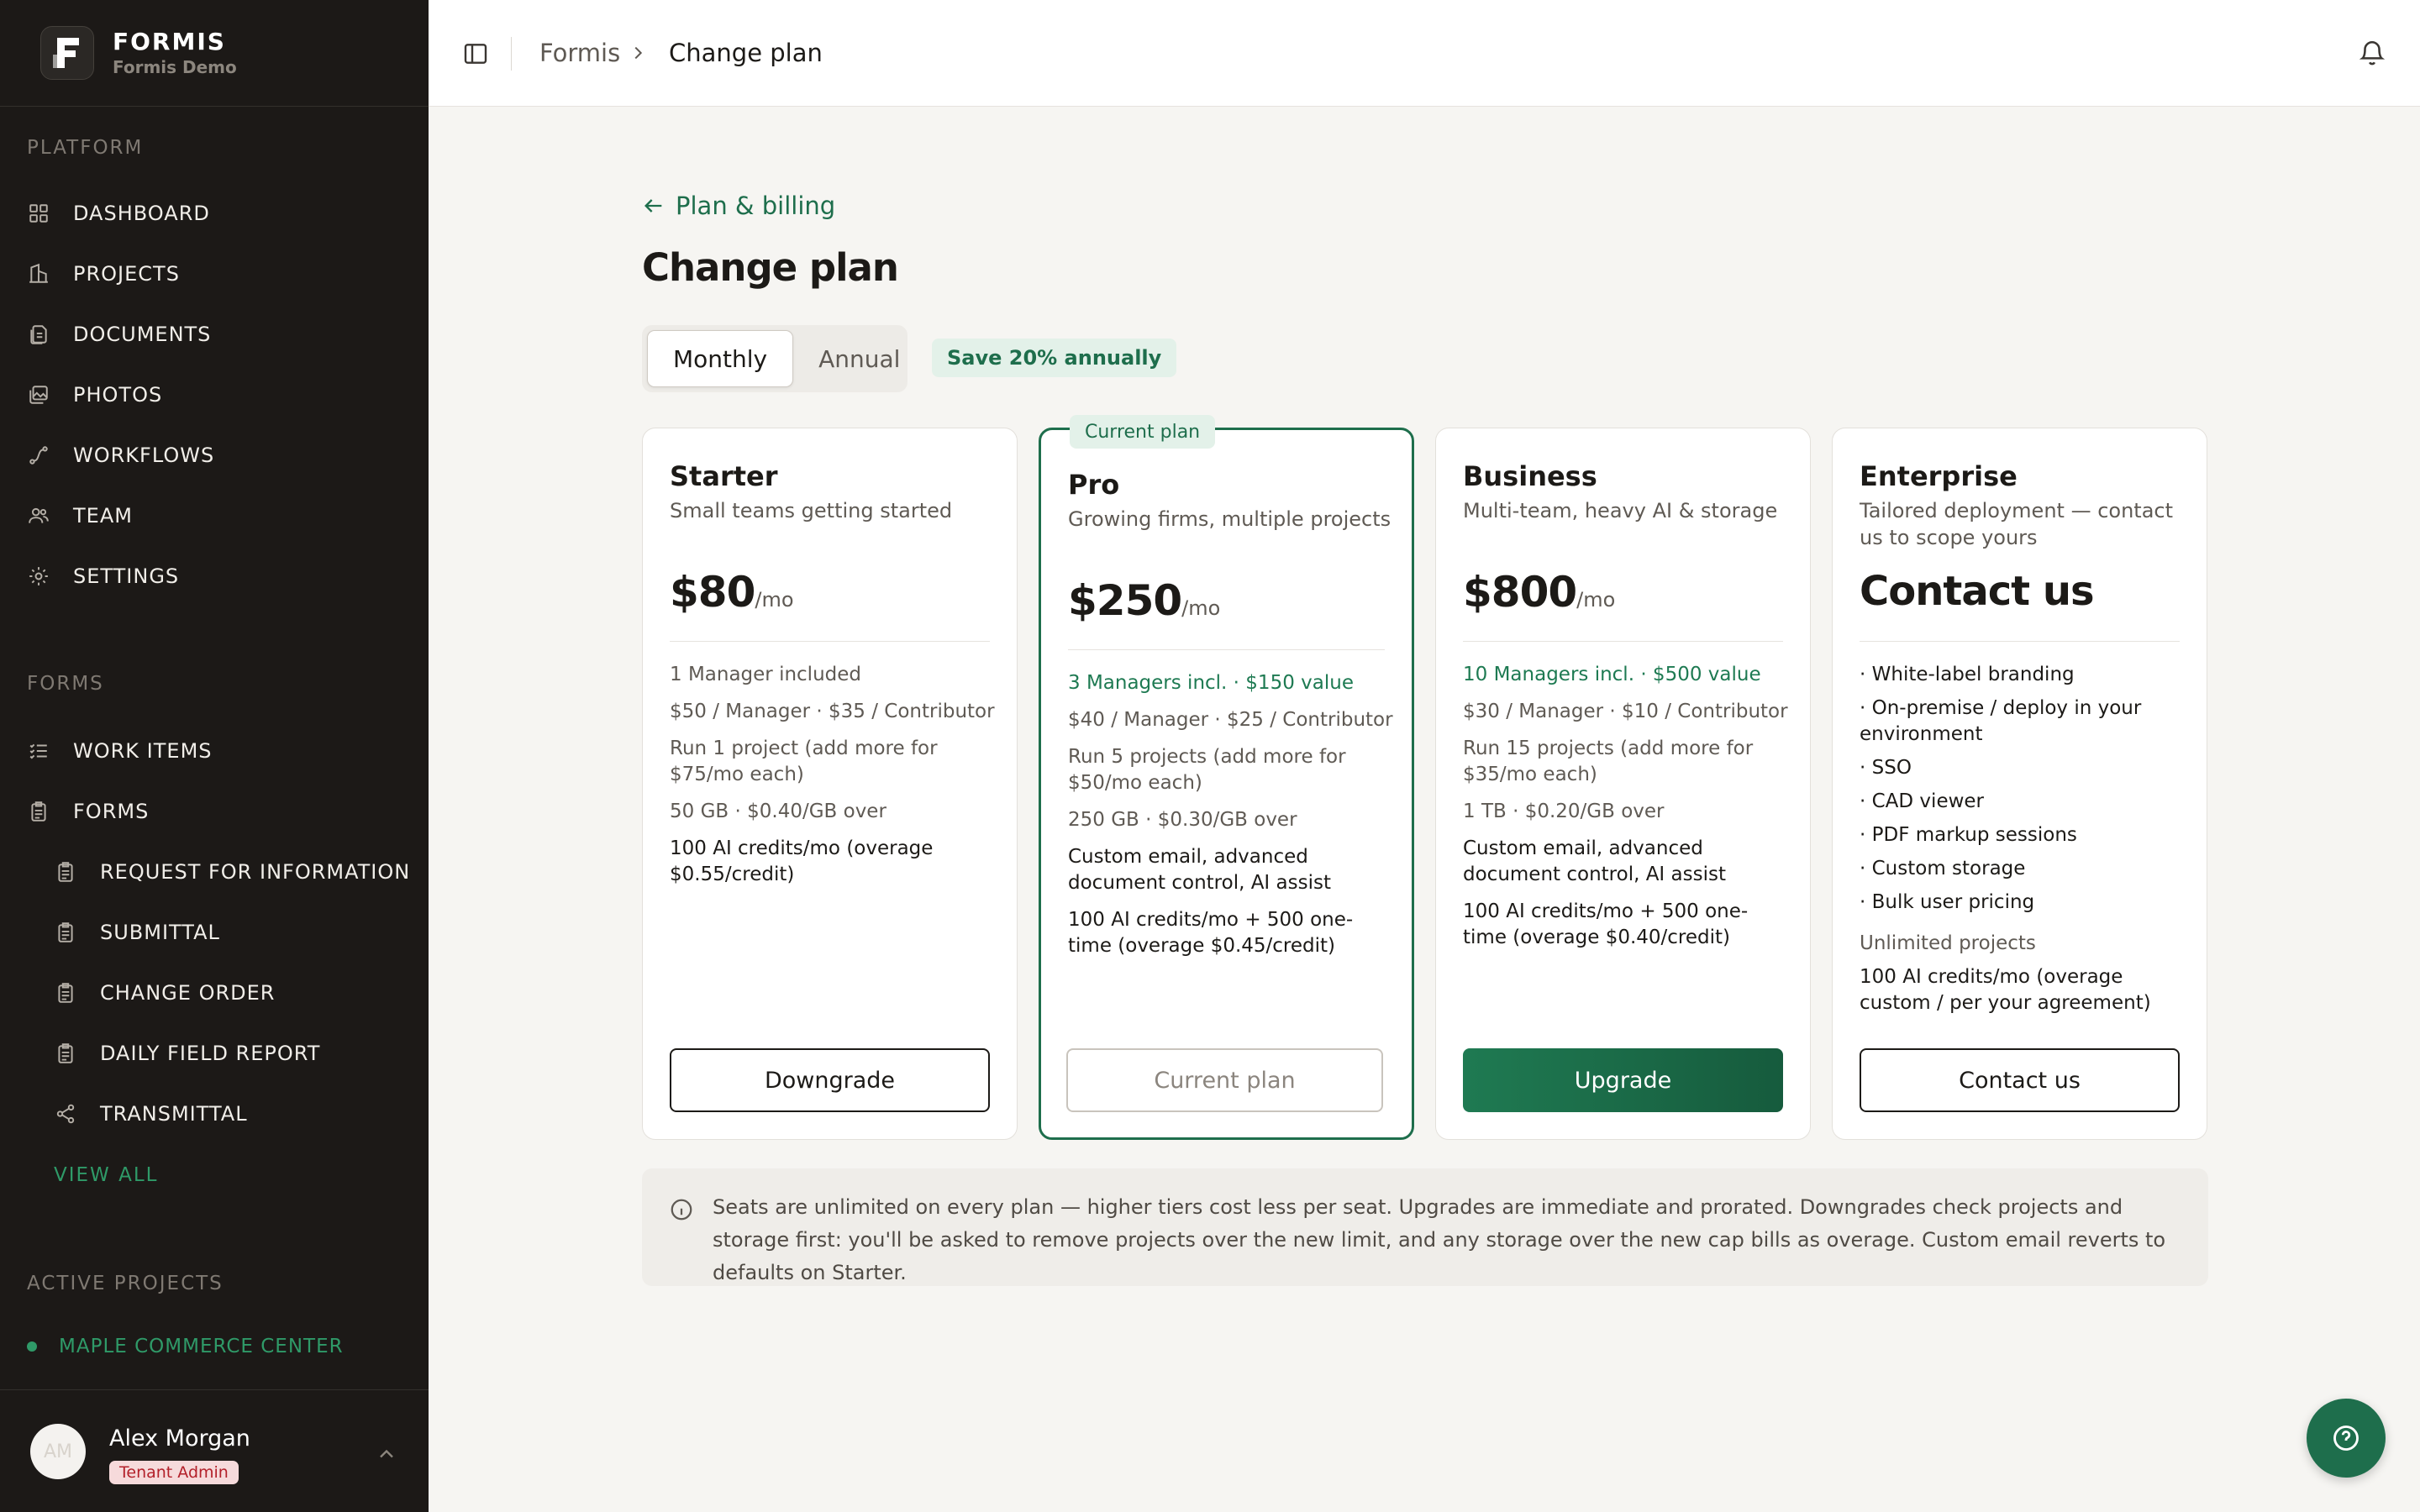 The height and width of the screenshot is (1512, 2420). What do you see at coordinates (1625, 711) in the screenshot?
I see `feature-item: $30 / Manager · $10 / Contributor` at bounding box center [1625, 711].